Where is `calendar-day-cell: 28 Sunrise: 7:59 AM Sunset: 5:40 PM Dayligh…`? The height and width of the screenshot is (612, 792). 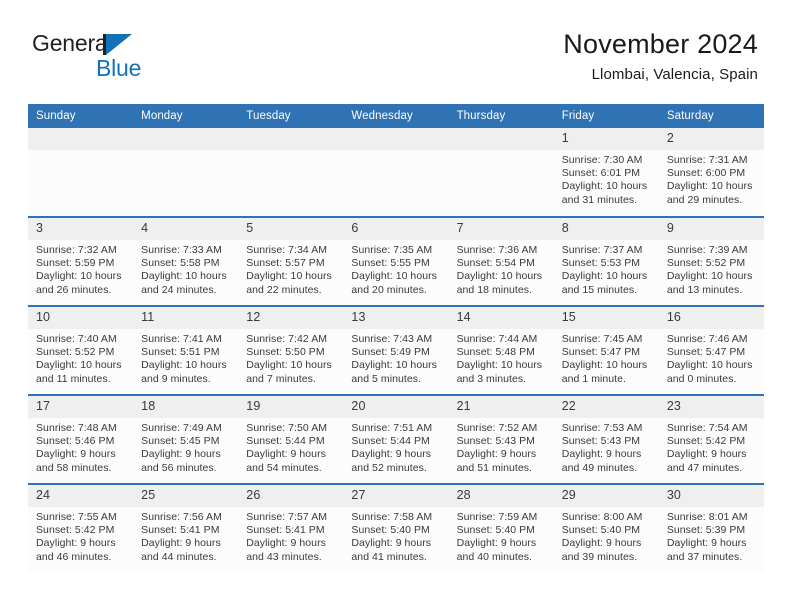 calendar-day-cell: 28 Sunrise: 7:59 AM Sunset: 5:40 PM Dayligh… is located at coordinates (501, 528).